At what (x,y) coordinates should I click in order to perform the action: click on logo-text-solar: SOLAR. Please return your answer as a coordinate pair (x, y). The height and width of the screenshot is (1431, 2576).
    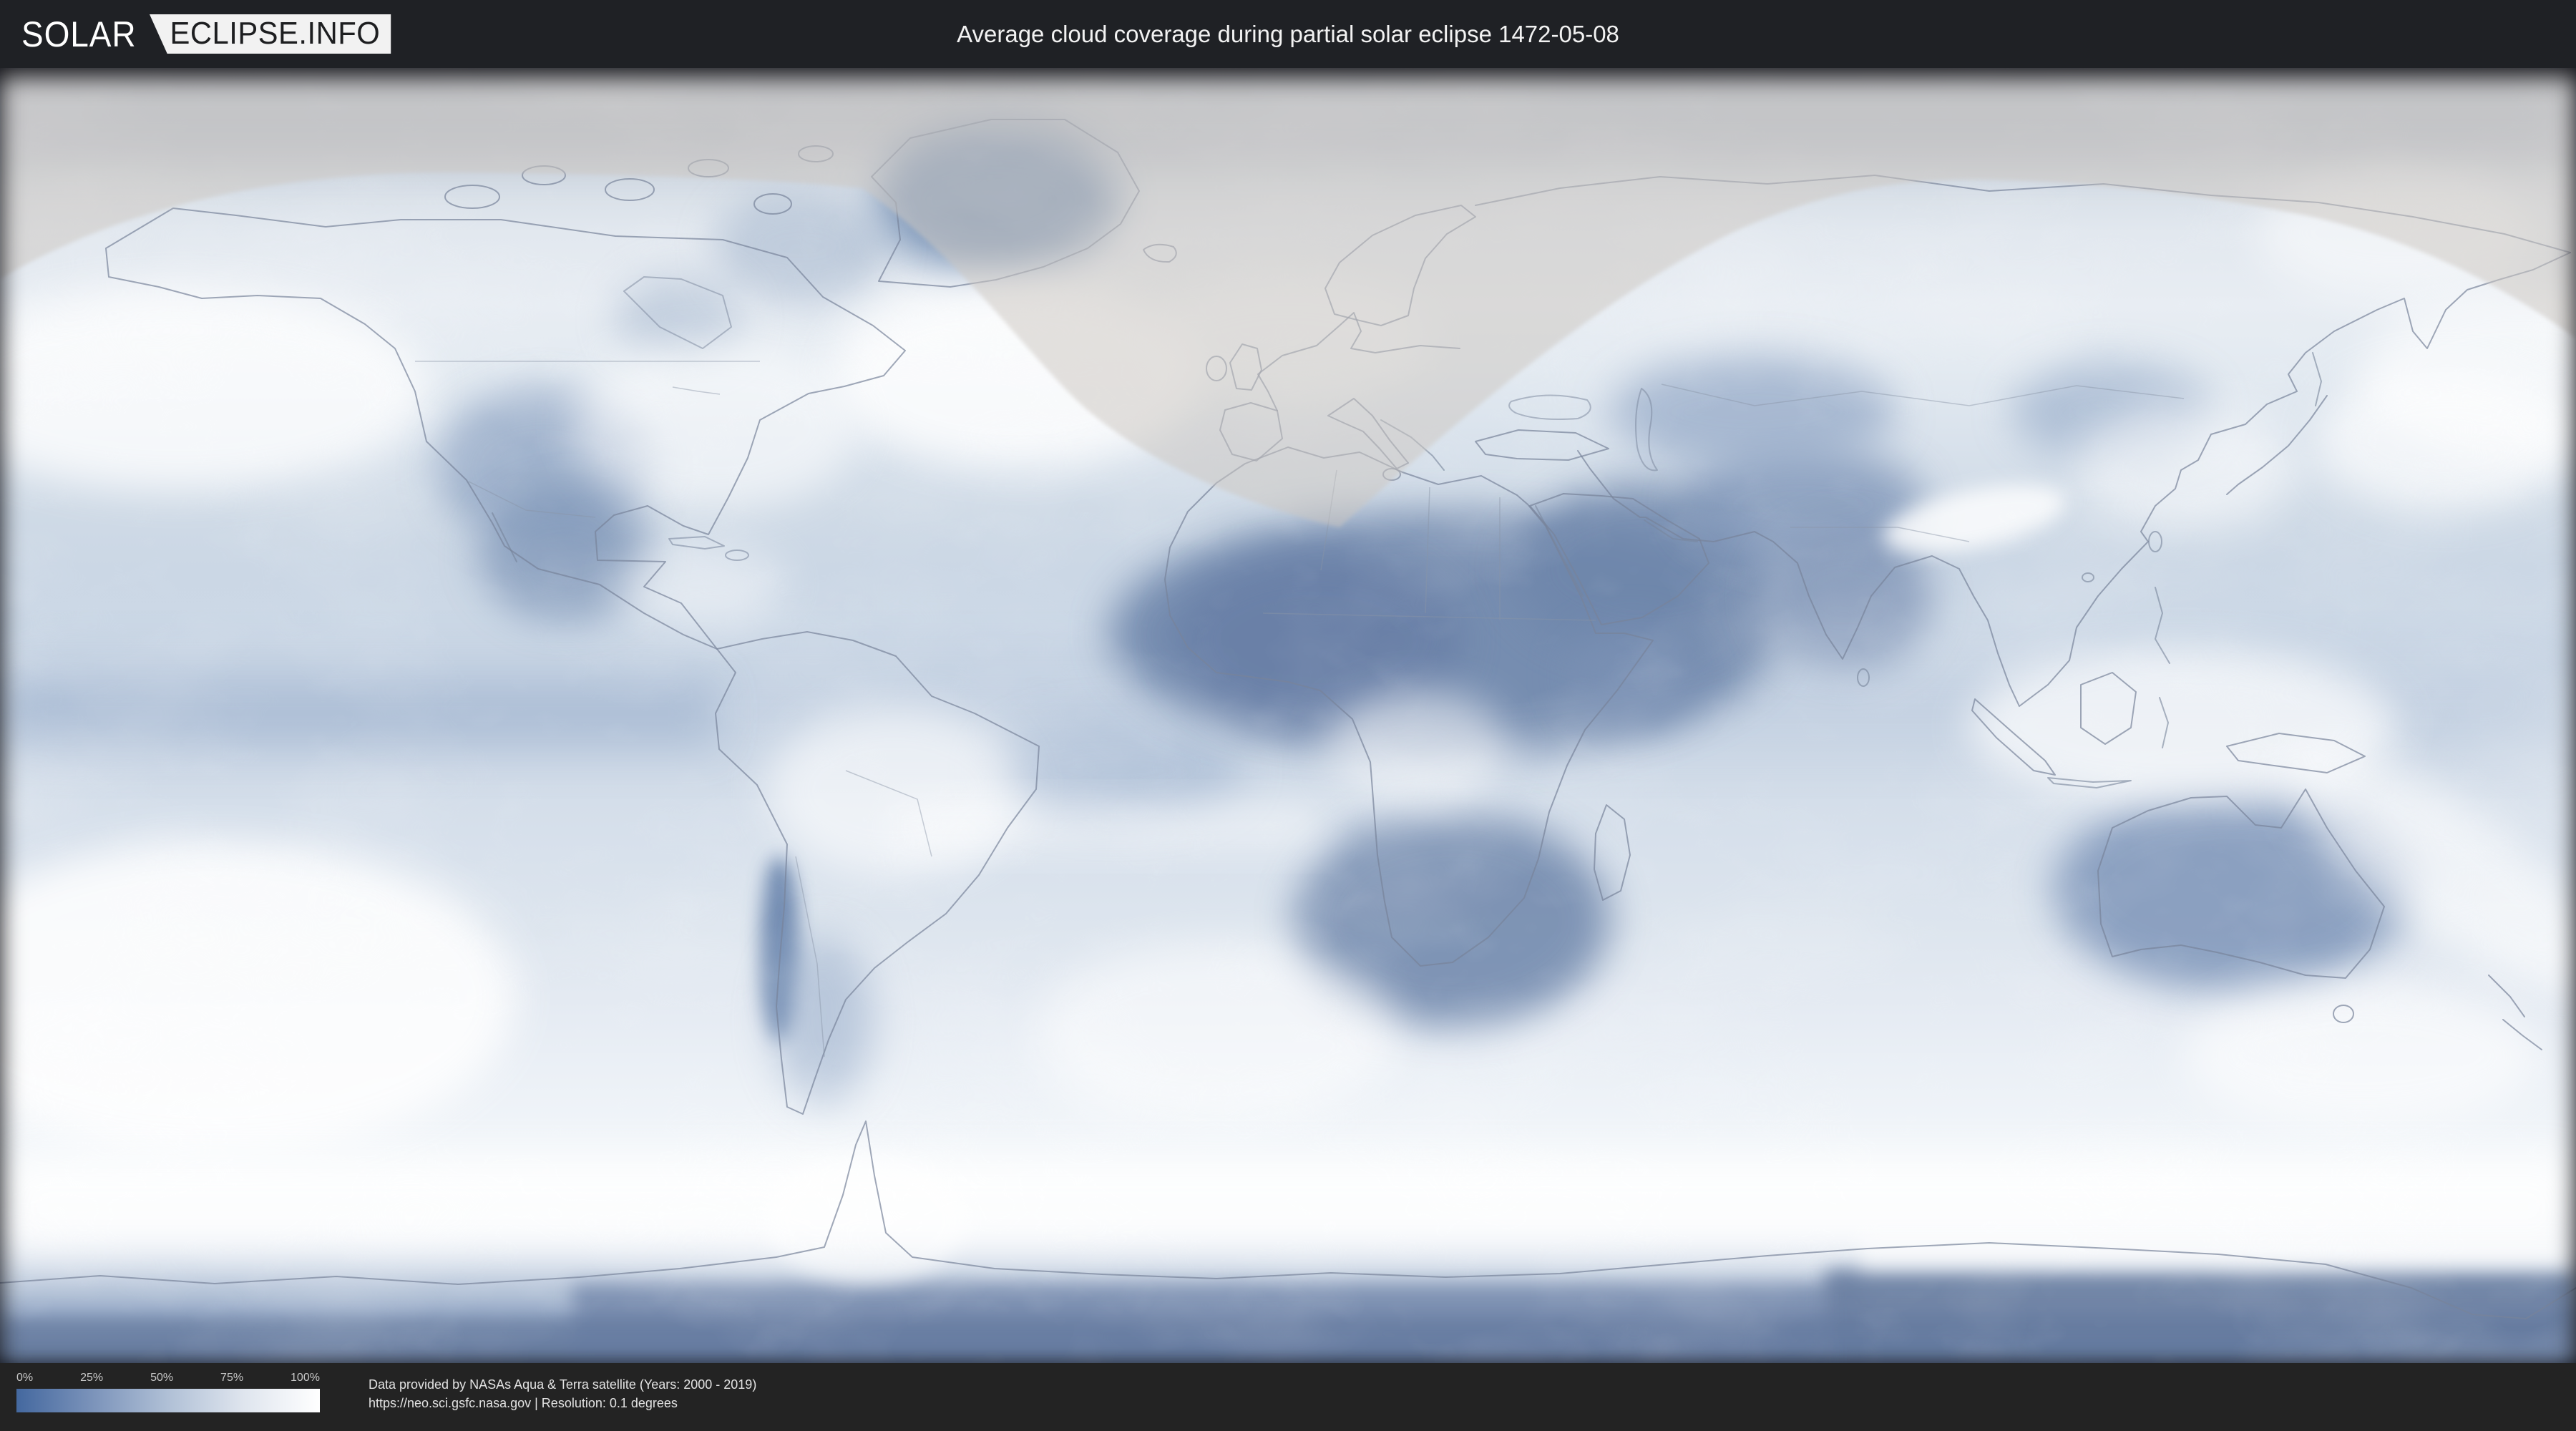
    Looking at the image, I should click on (79, 34).